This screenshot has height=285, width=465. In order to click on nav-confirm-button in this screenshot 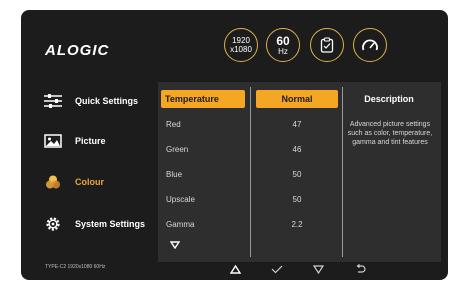, I will do `click(277, 269)`.